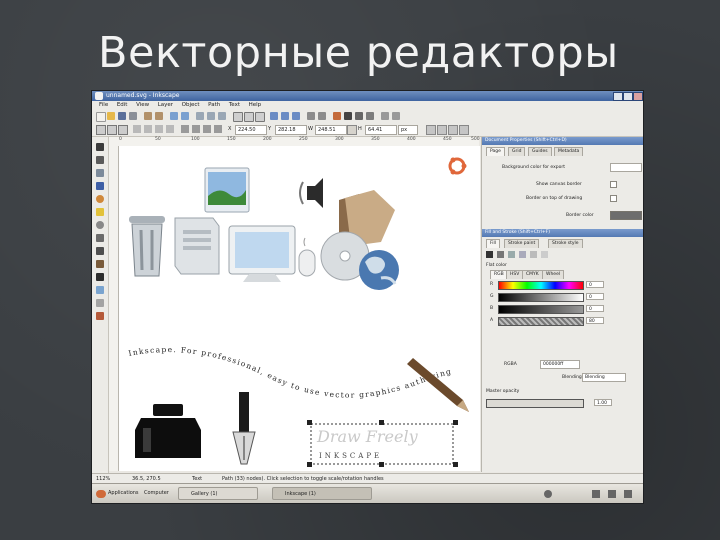 The width and height of the screenshot is (720, 540). What do you see at coordinates (274, 116) in the screenshot?
I see `duplicate-icon` at bounding box center [274, 116].